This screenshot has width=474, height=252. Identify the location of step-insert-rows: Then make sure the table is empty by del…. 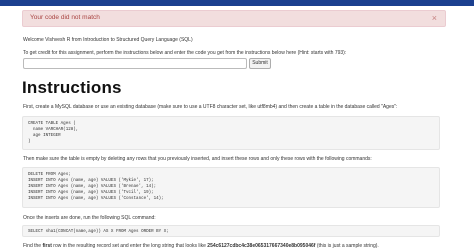
(197, 159).